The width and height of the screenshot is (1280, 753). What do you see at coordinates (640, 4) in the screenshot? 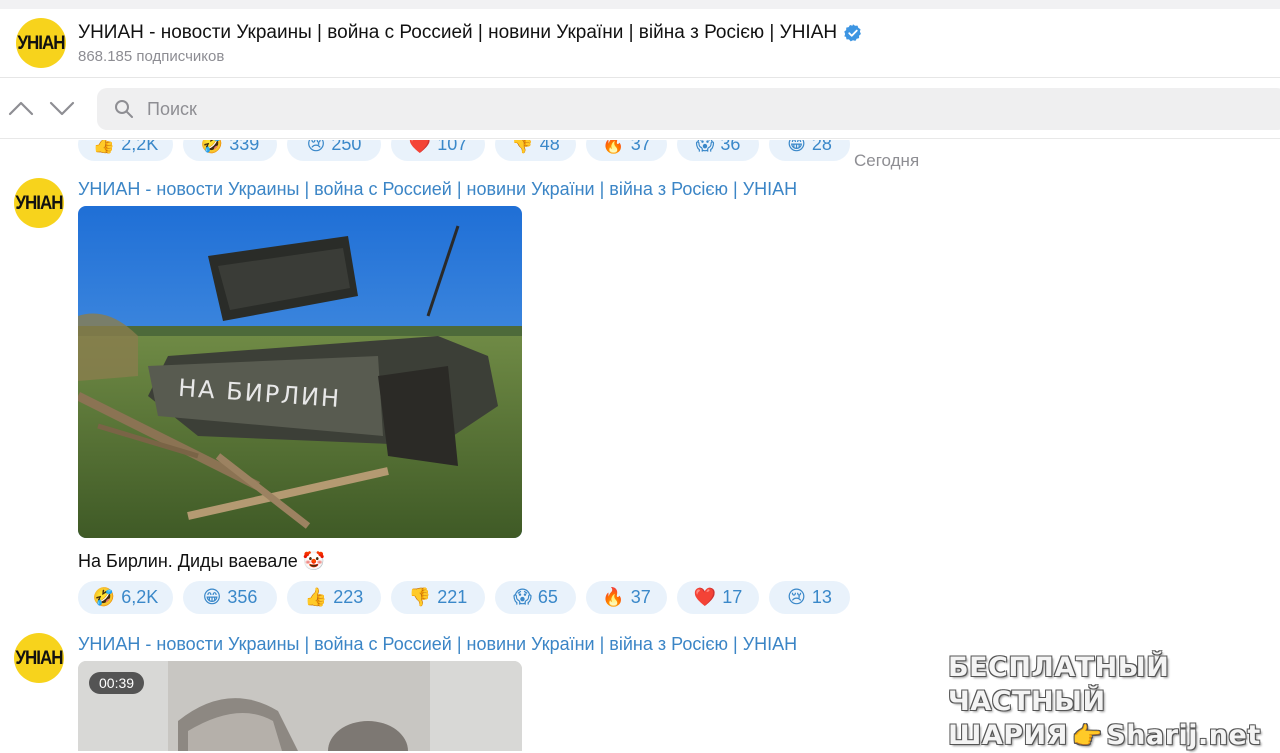
I see `window-top-strip` at bounding box center [640, 4].